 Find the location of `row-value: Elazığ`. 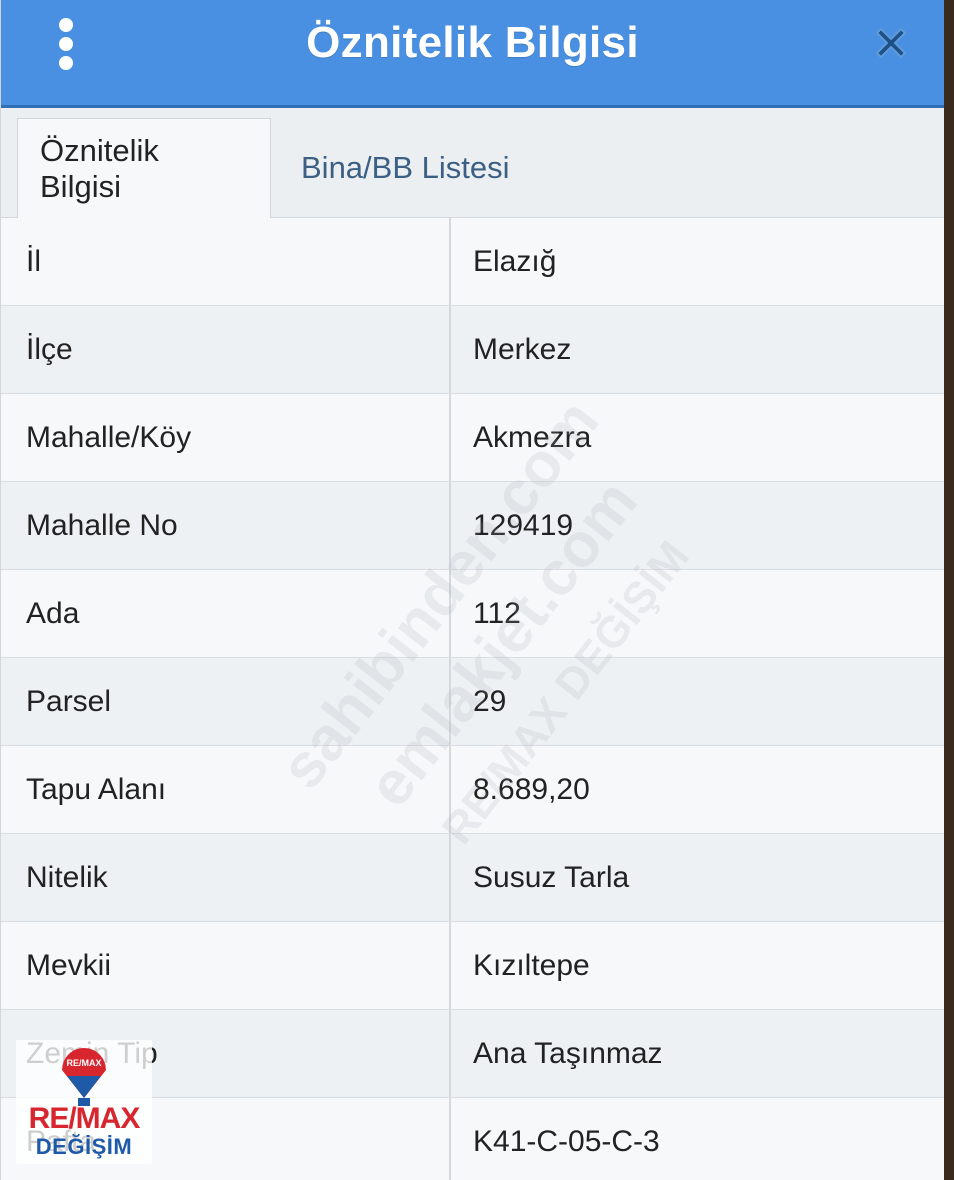

row-value: Elazığ is located at coordinates (515, 261).